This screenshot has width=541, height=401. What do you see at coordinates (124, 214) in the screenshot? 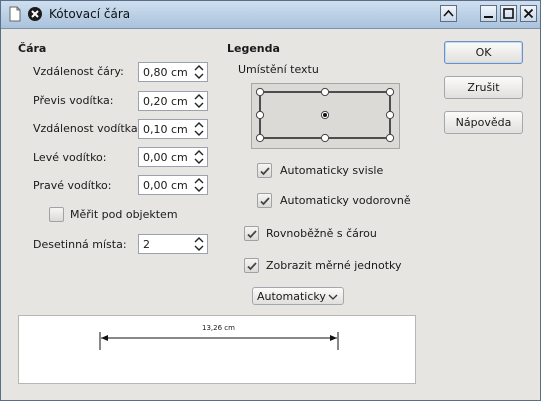
I see `measure-below-label: Měřit pod objektem` at bounding box center [124, 214].